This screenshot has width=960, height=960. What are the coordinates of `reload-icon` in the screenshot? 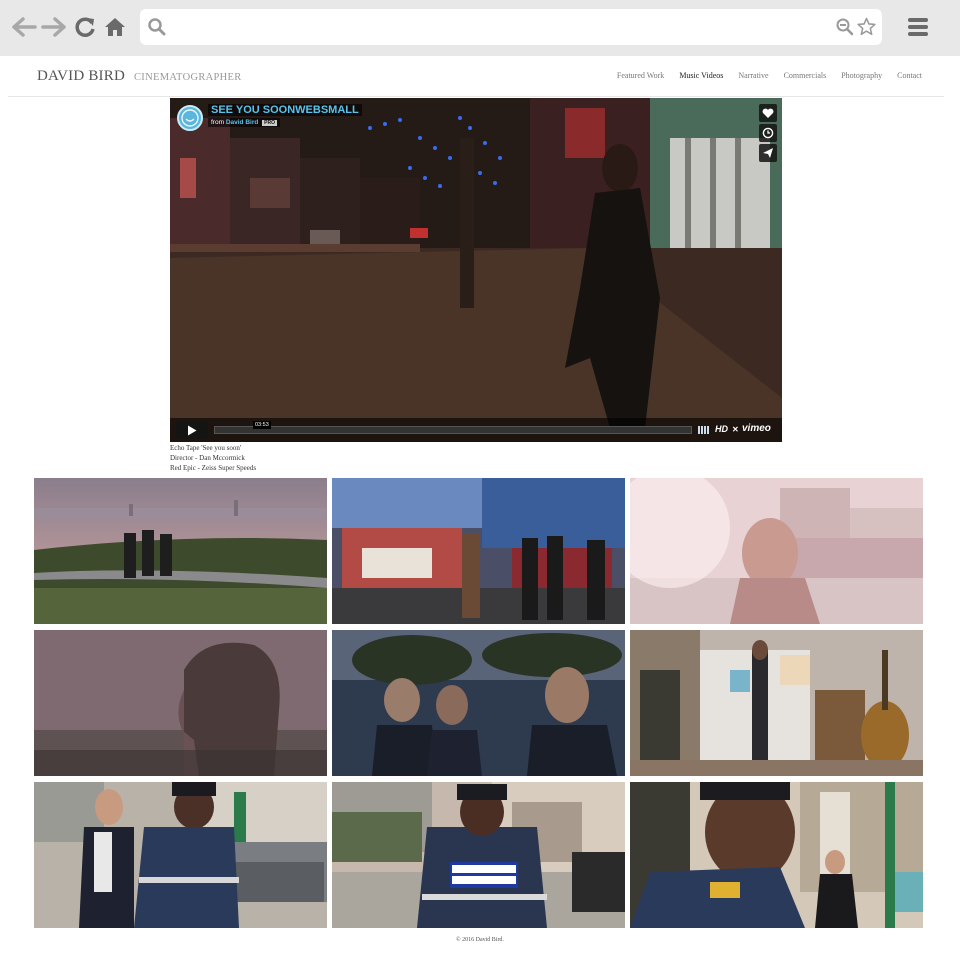 It's located at (85, 27).